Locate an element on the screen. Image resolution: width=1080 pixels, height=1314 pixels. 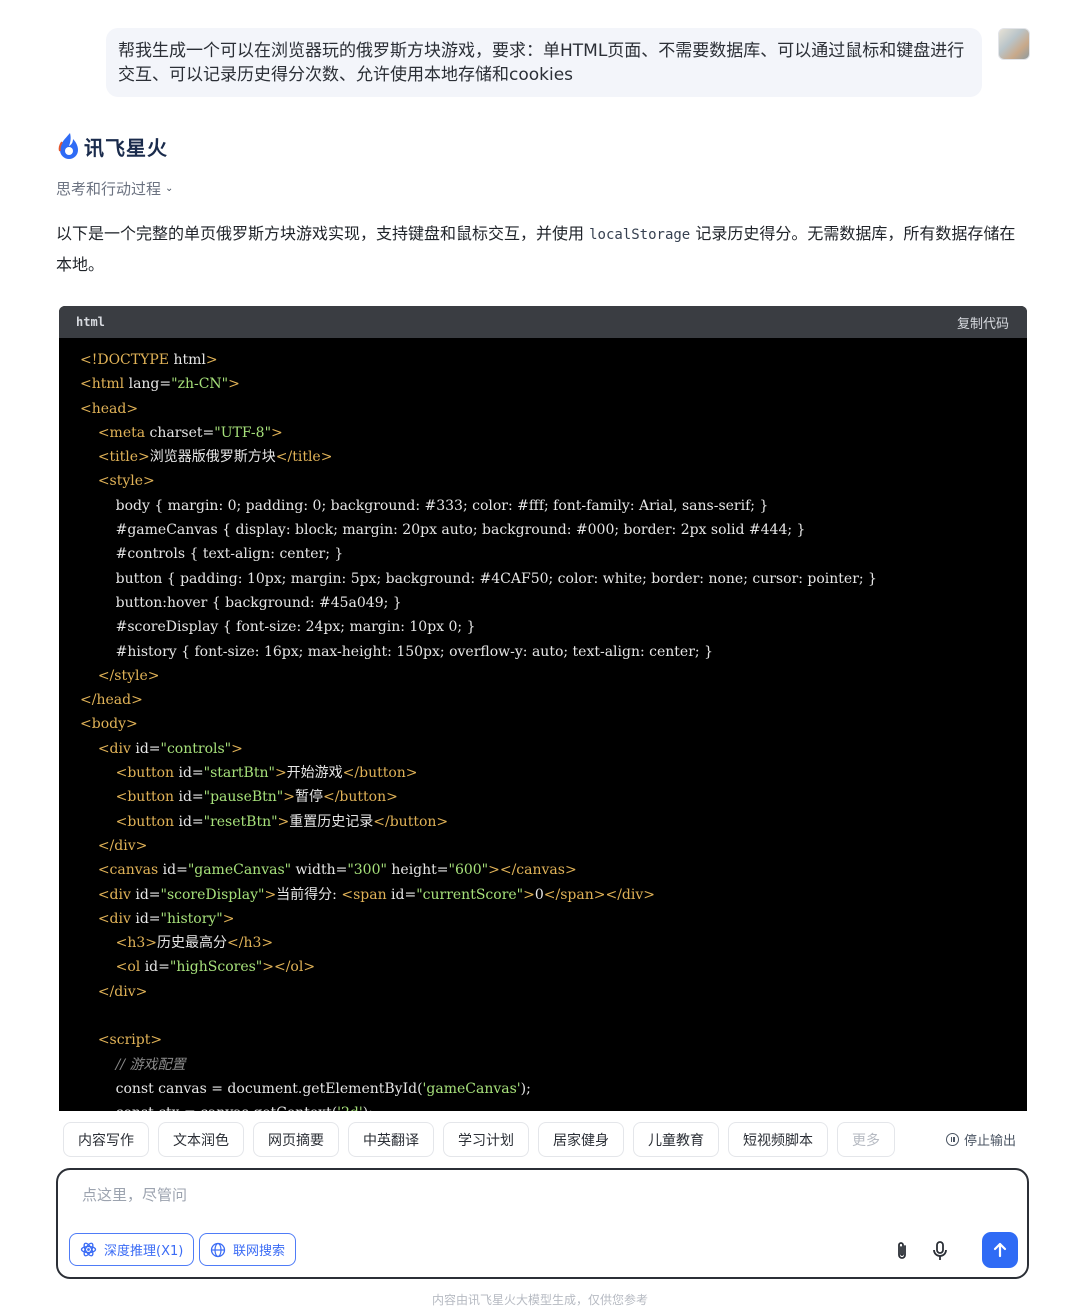
suggestion-chip: 更多 is located at coordinates (866, 1139).